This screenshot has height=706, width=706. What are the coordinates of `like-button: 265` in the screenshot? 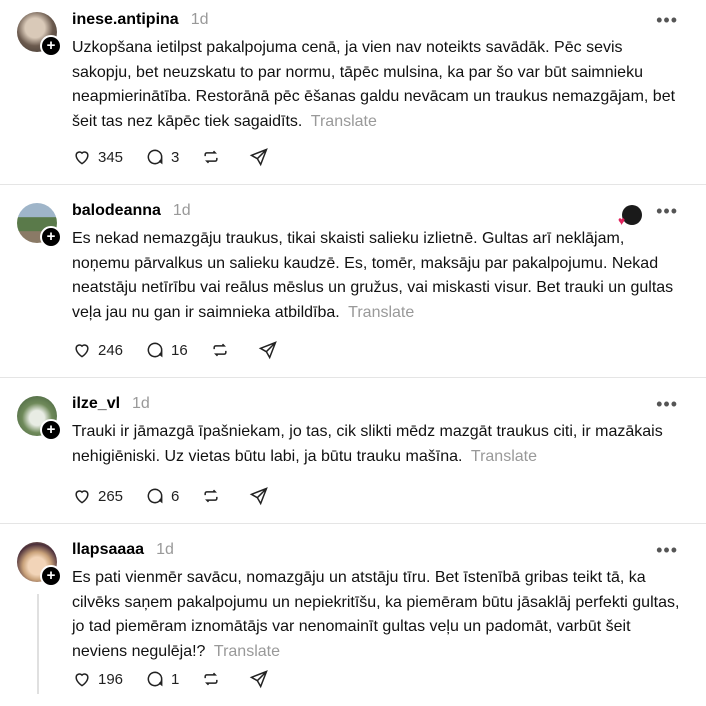 It's located at (97, 496).